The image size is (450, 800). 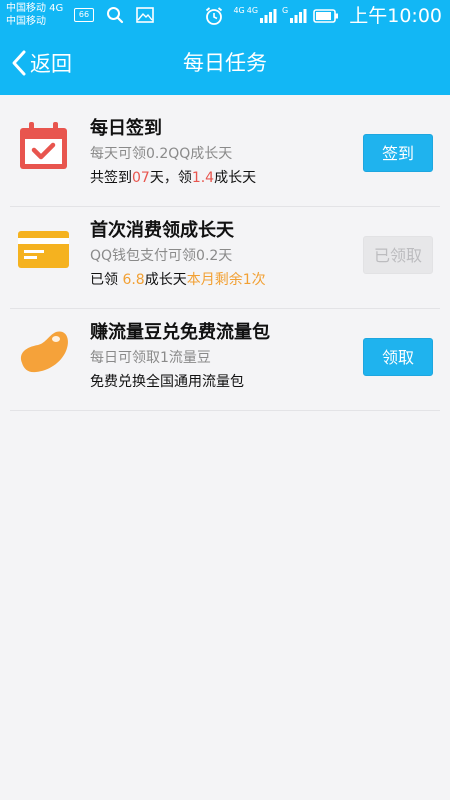 I want to click on header: 中国移动 4G 中国移动 66 4G 4G G 上午10:00 返回 每日任务, so click(x=225, y=47).